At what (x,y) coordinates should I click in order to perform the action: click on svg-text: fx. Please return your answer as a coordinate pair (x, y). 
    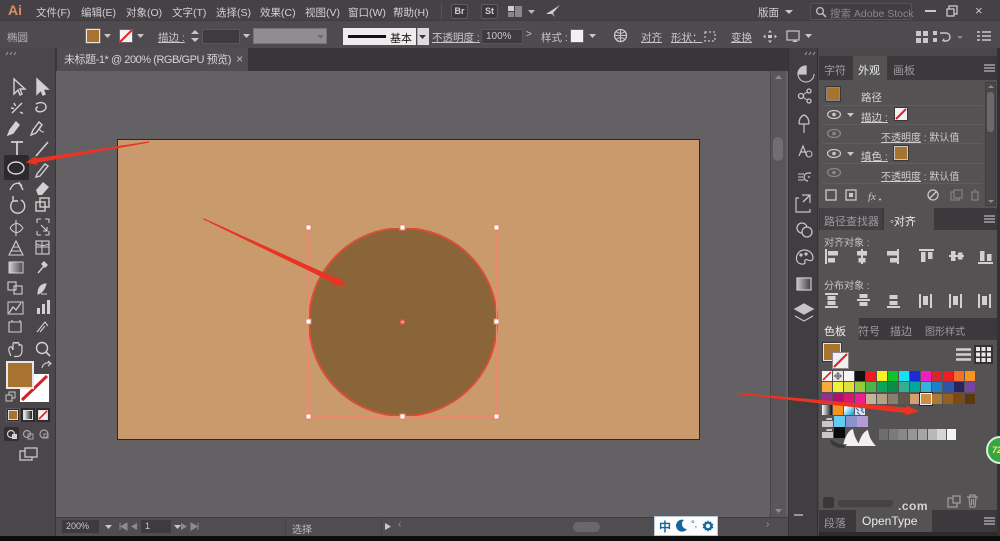
    Looking at the image, I should click on (872, 196).